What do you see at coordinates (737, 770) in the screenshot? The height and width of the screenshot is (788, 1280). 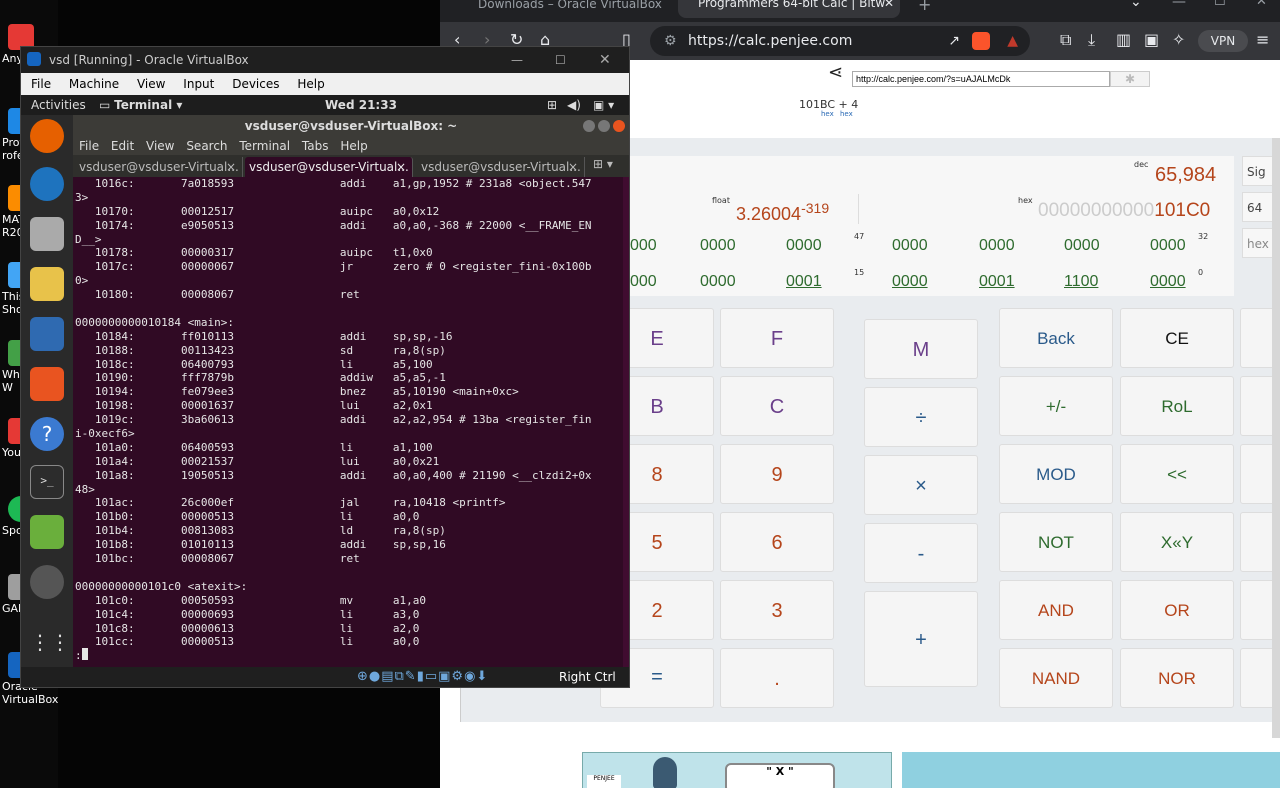 I see `promo-banner: PENJEE " X "` at bounding box center [737, 770].